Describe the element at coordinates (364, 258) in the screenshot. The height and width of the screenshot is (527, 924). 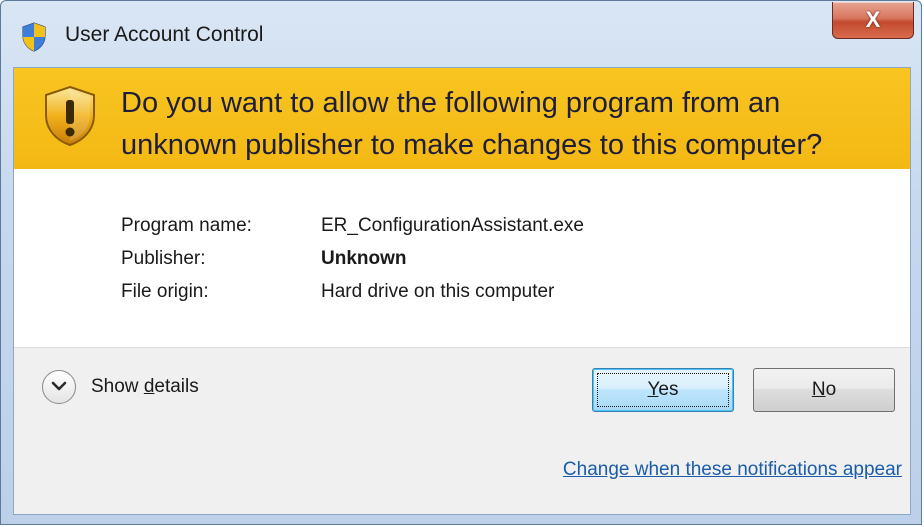
I see `publisher-value: Unknown` at that location.